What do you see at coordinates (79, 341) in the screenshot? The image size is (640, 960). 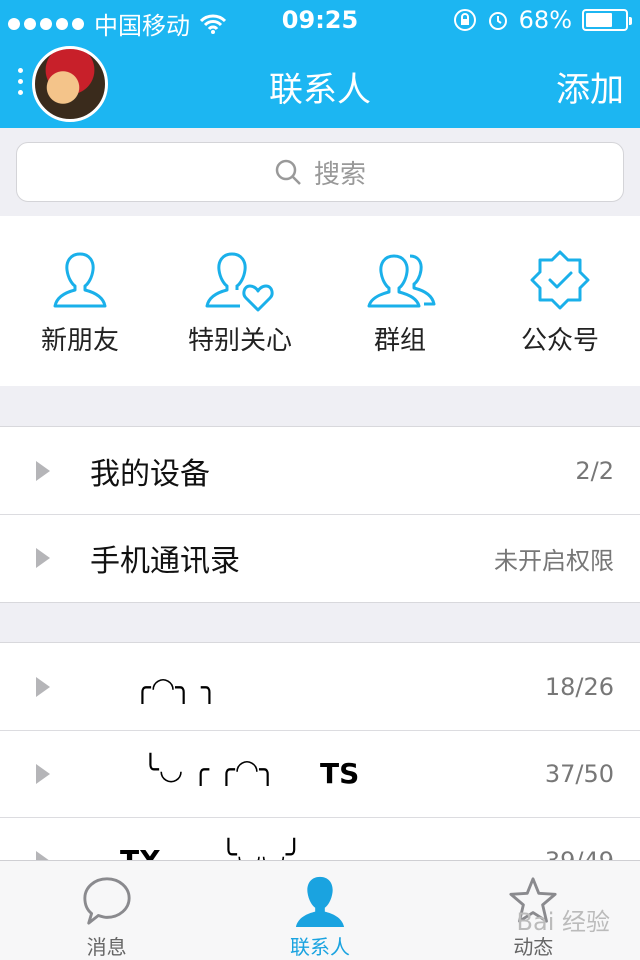 I see `quick-label: 新朋友` at bounding box center [79, 341].